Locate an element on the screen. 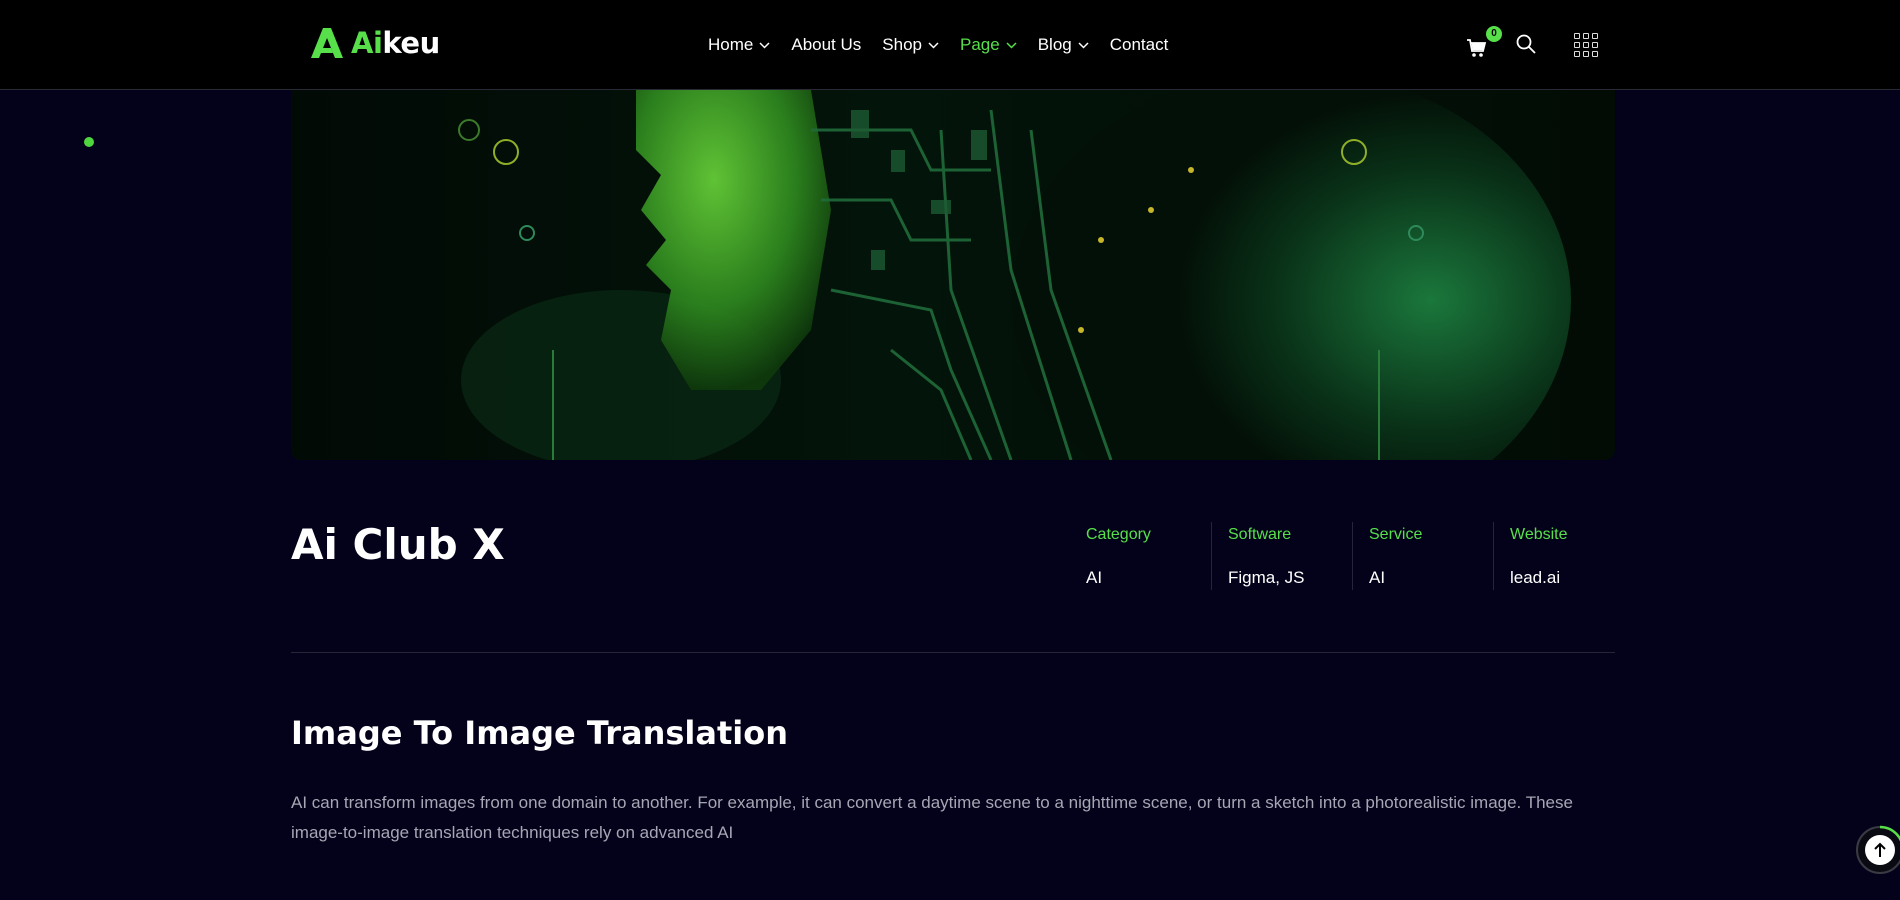 The width and height of the screenshot is (1900, 900). logo-mark-icon is located at coordinates (327, 43).